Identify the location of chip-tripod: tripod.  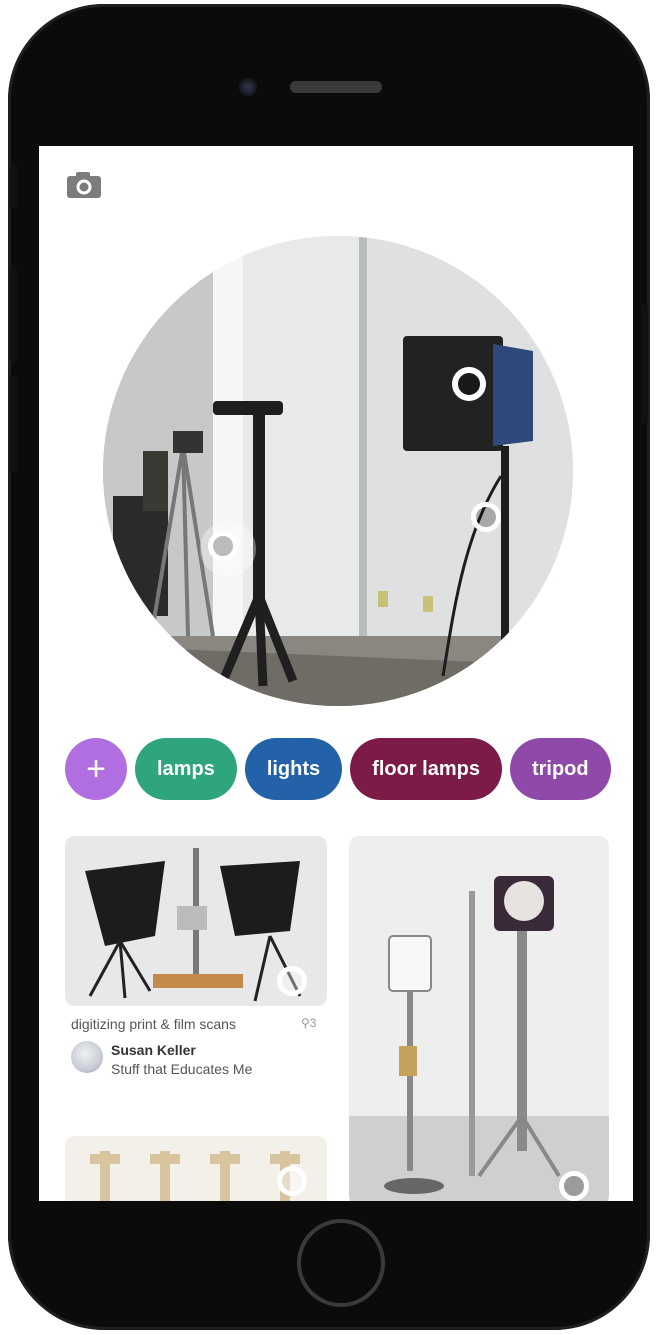
(560, 769).